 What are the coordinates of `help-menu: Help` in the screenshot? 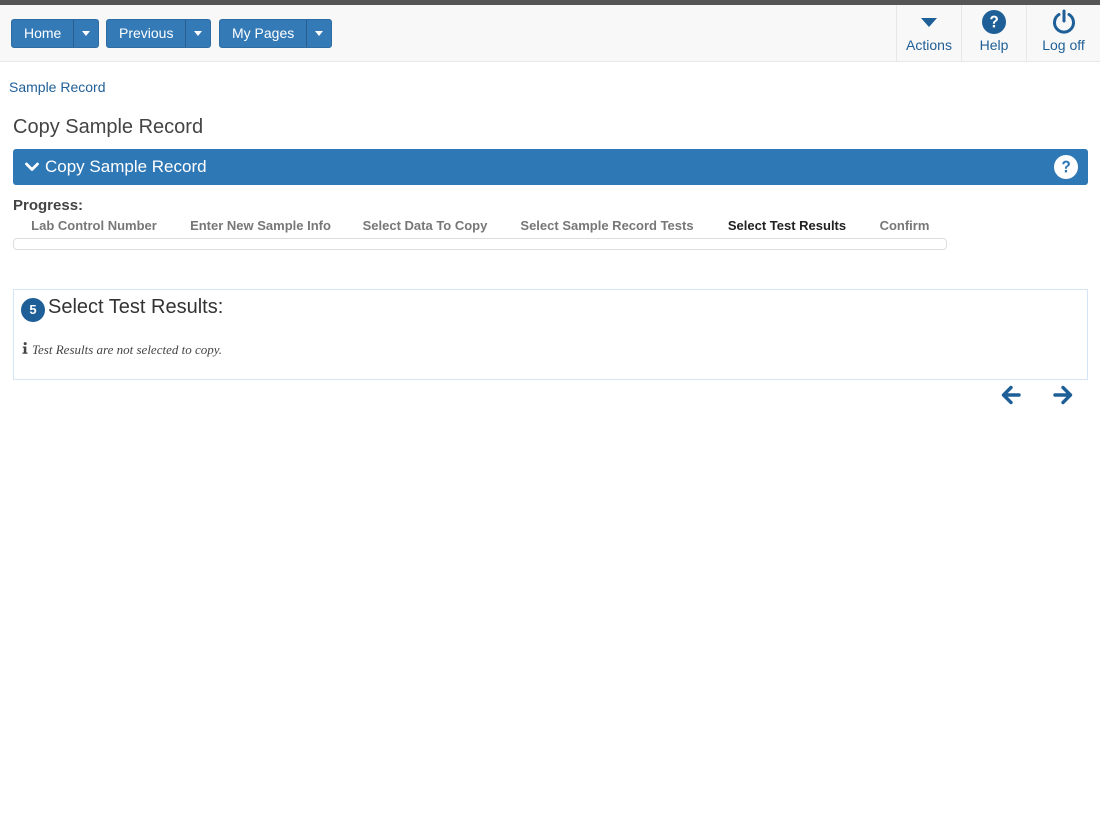 It's located at (993, 33).